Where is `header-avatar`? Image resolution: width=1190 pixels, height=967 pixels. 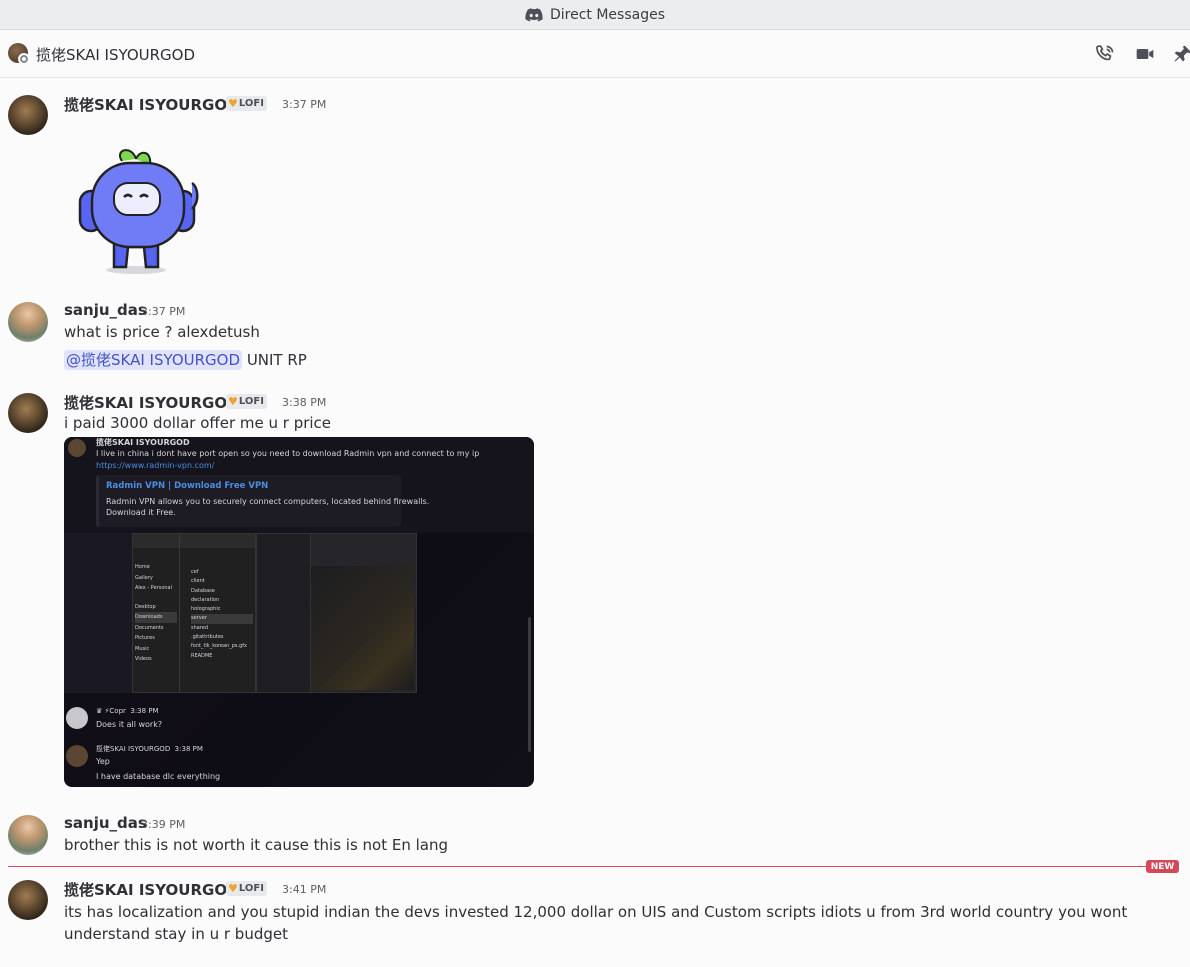
header-avatar is located at coordinates (19, 54).